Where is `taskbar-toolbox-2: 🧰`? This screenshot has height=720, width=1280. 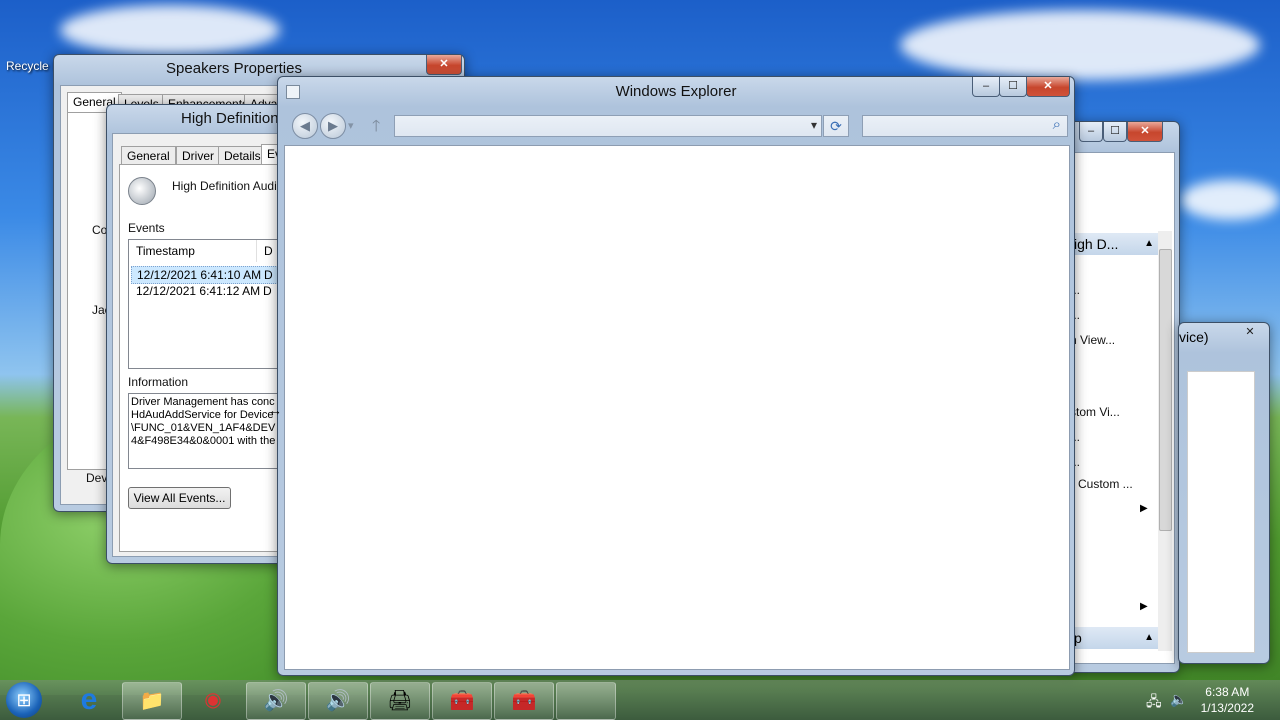
taskbar-toolbox-2: 🧰 is located at coordinates (524, 701).